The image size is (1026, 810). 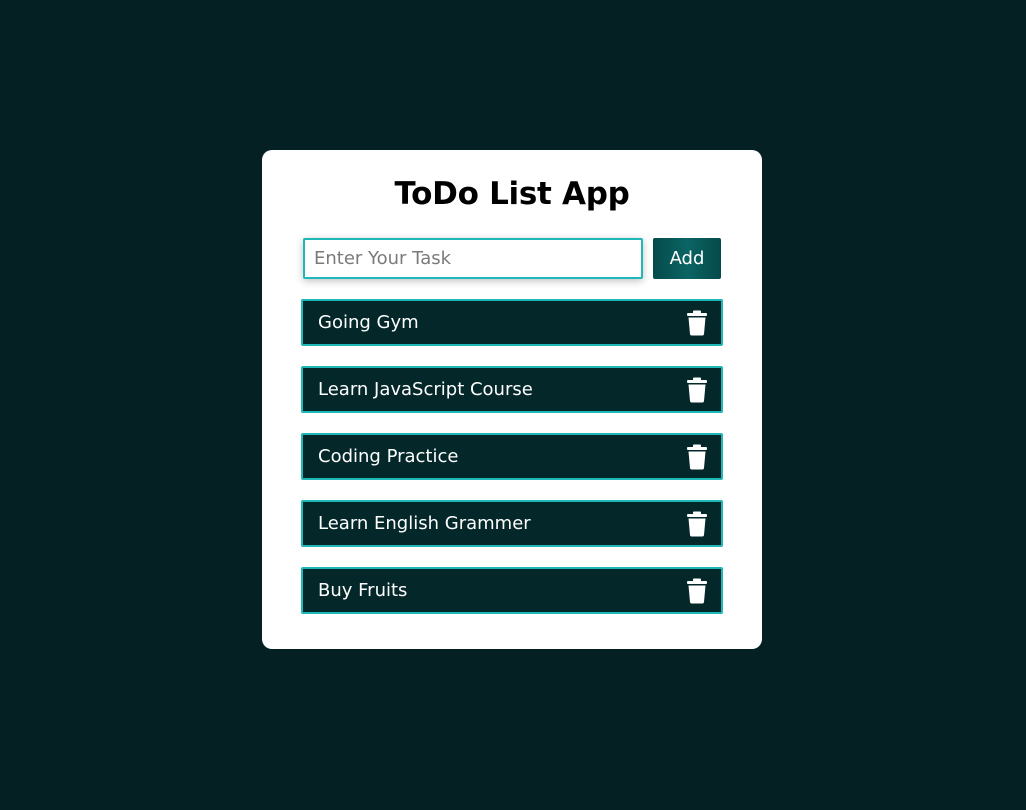 I want to click on task-text: Going Gym, so click(x=368, y=322).